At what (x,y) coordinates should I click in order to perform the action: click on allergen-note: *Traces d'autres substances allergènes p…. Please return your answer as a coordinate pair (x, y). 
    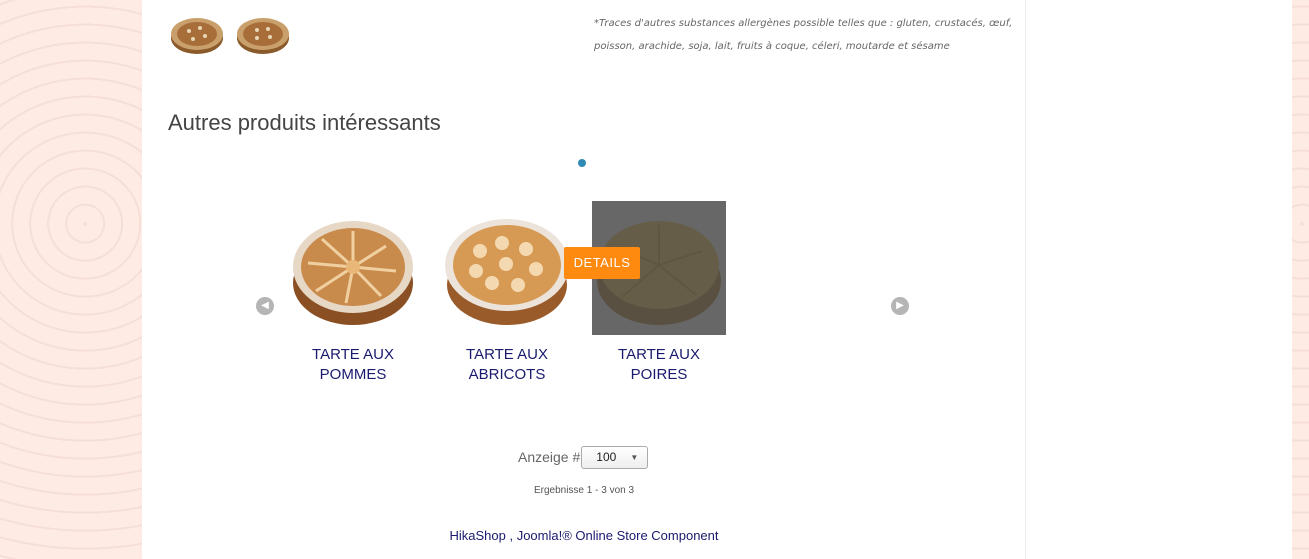
    Looking at the image, I should click on (803, 35).